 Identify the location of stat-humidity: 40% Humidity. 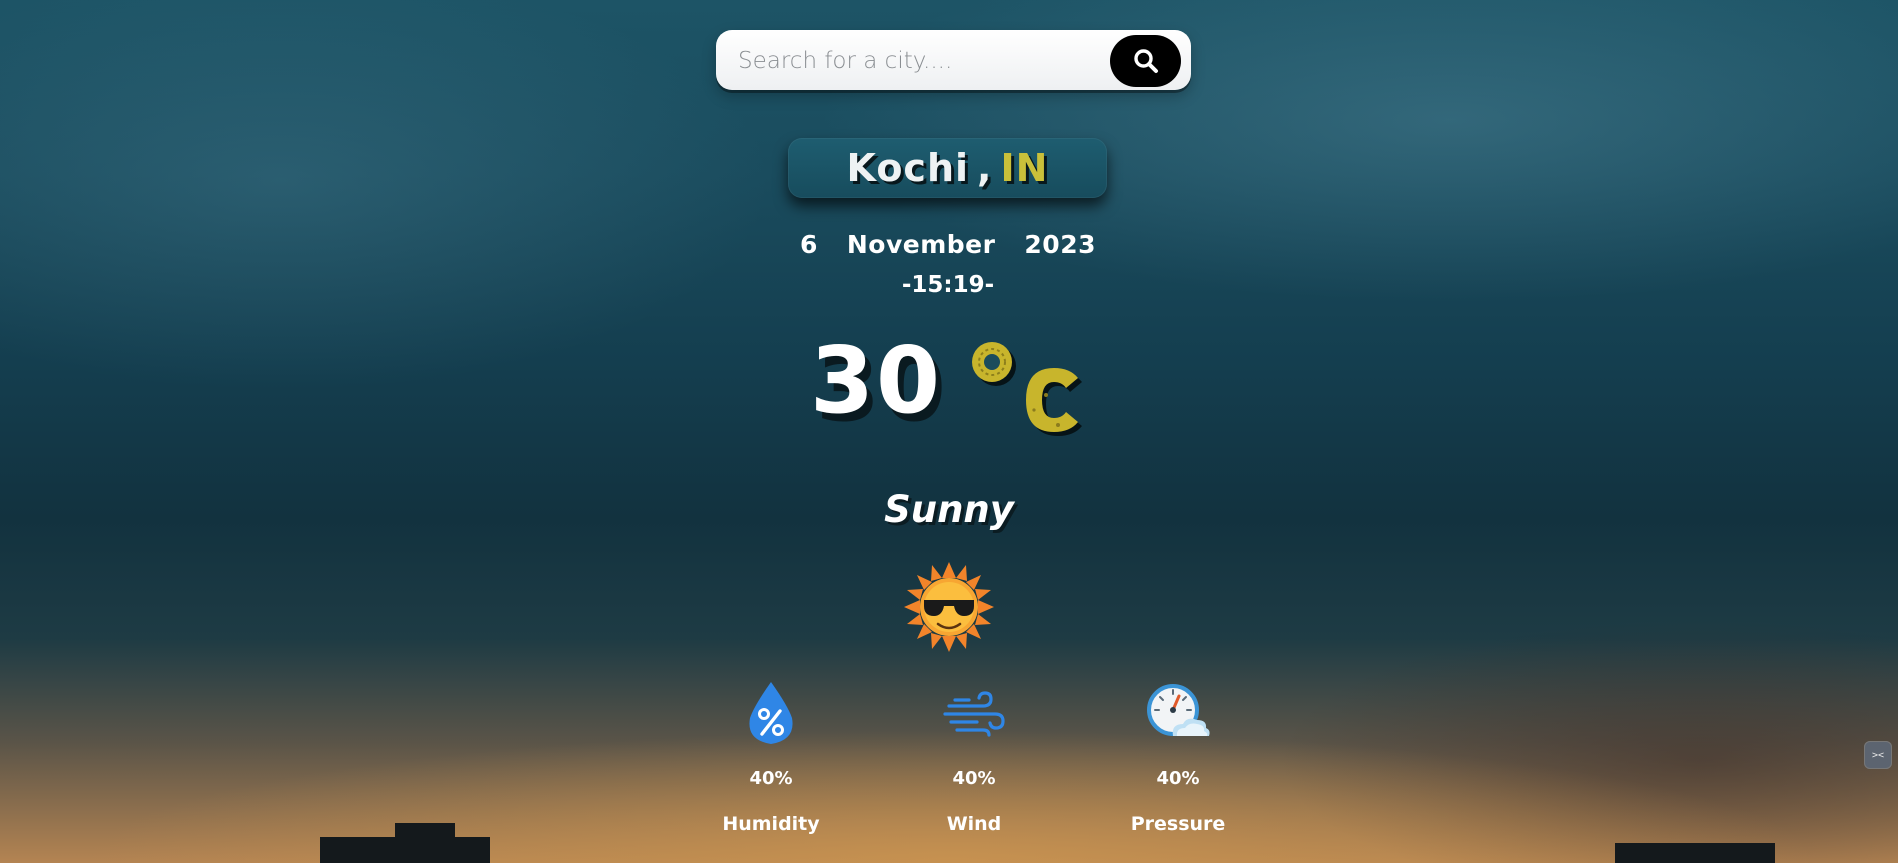
(771, 756).